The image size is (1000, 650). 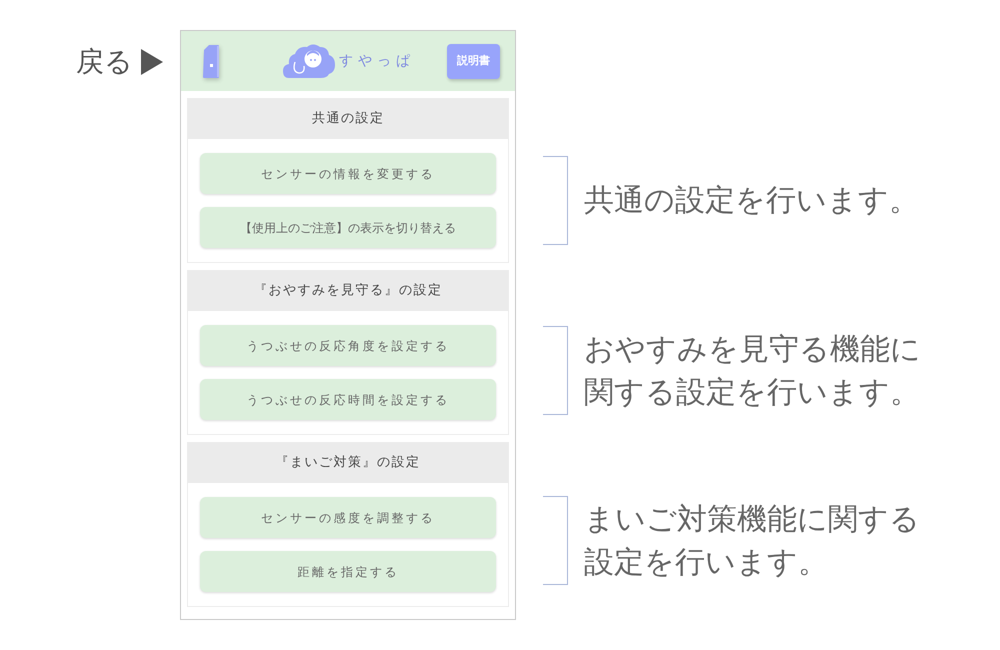 I want to click on section-title: 共通の設定, so click(x=348, y=119).